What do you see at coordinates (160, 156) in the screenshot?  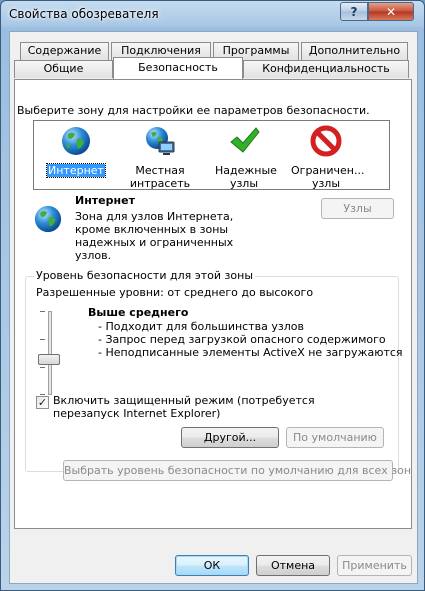 I see `zone-local-intranet: Местная интрасеть` at bounding box center [160, 156].